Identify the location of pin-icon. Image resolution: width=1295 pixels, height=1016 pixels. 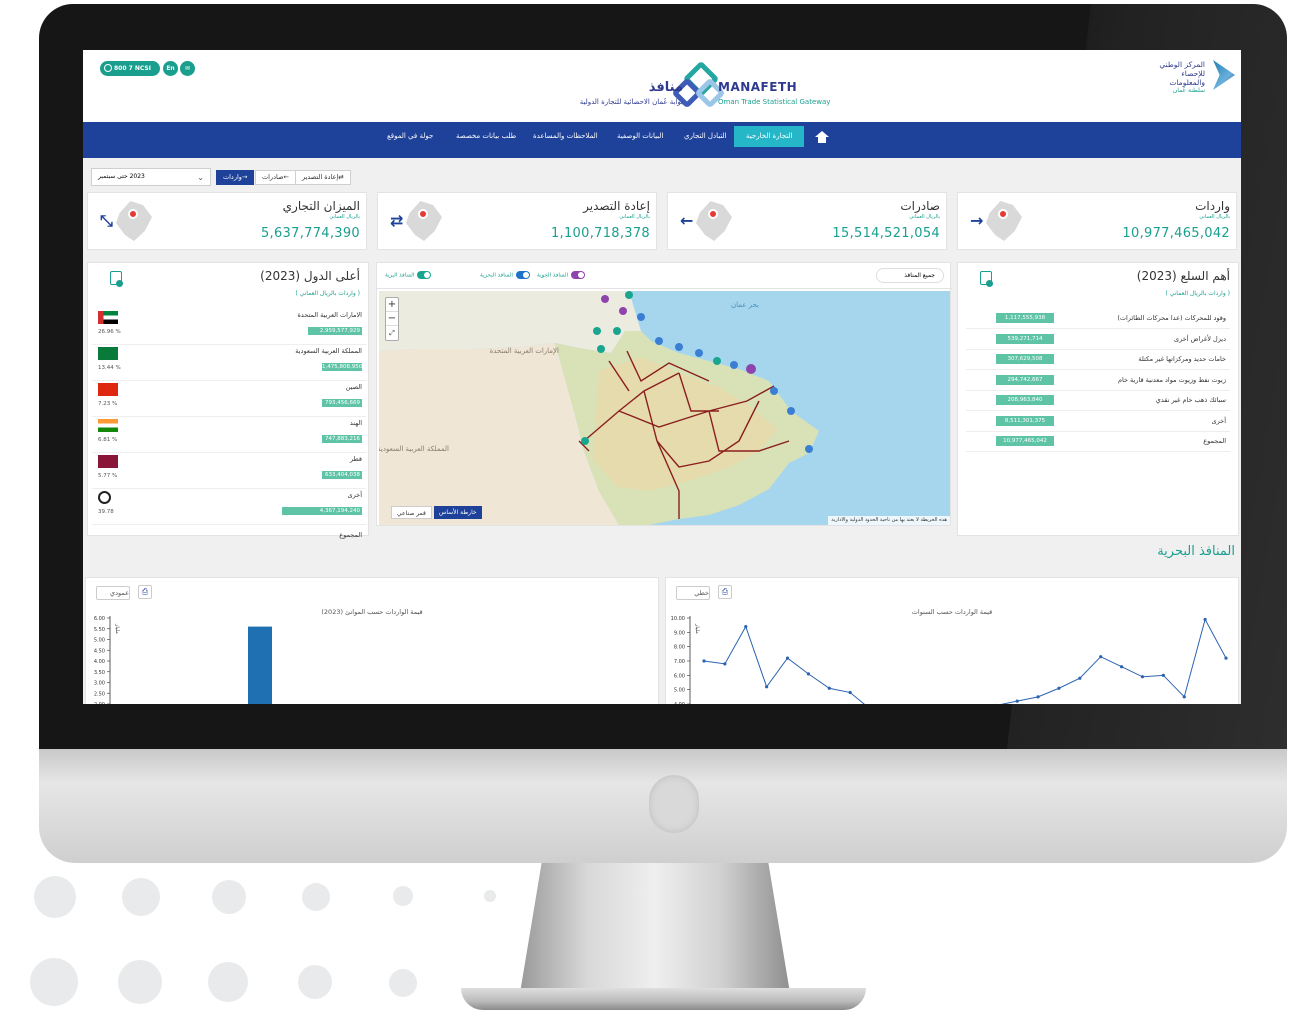
(133, 214).